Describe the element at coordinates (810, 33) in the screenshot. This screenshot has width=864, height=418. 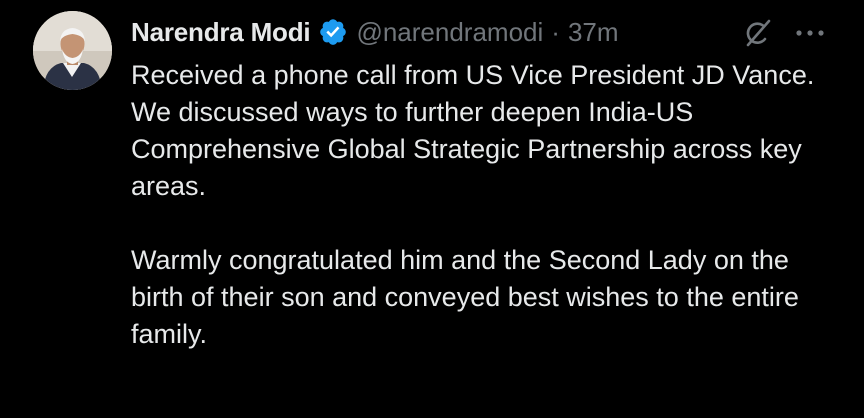
I see `more-options-icon` at that location.